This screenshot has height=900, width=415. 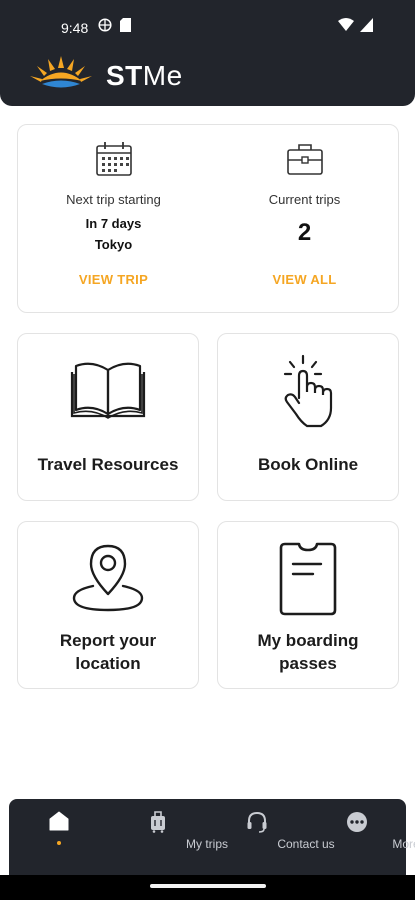 What do you see at coordinates (366, 26) in the screenshot?
I see `cell-signal-icon` at bounding box center [366, 26].